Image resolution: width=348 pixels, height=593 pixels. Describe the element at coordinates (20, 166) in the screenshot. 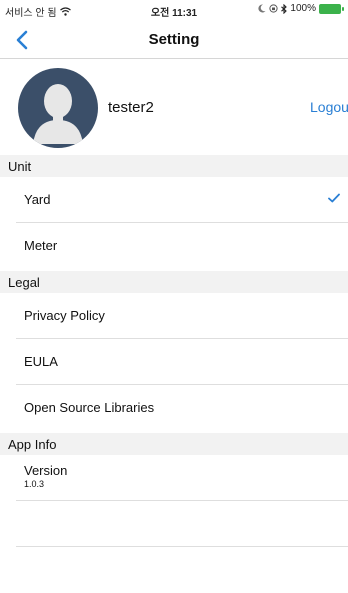

I see `section-header-label: Unit` at that location.